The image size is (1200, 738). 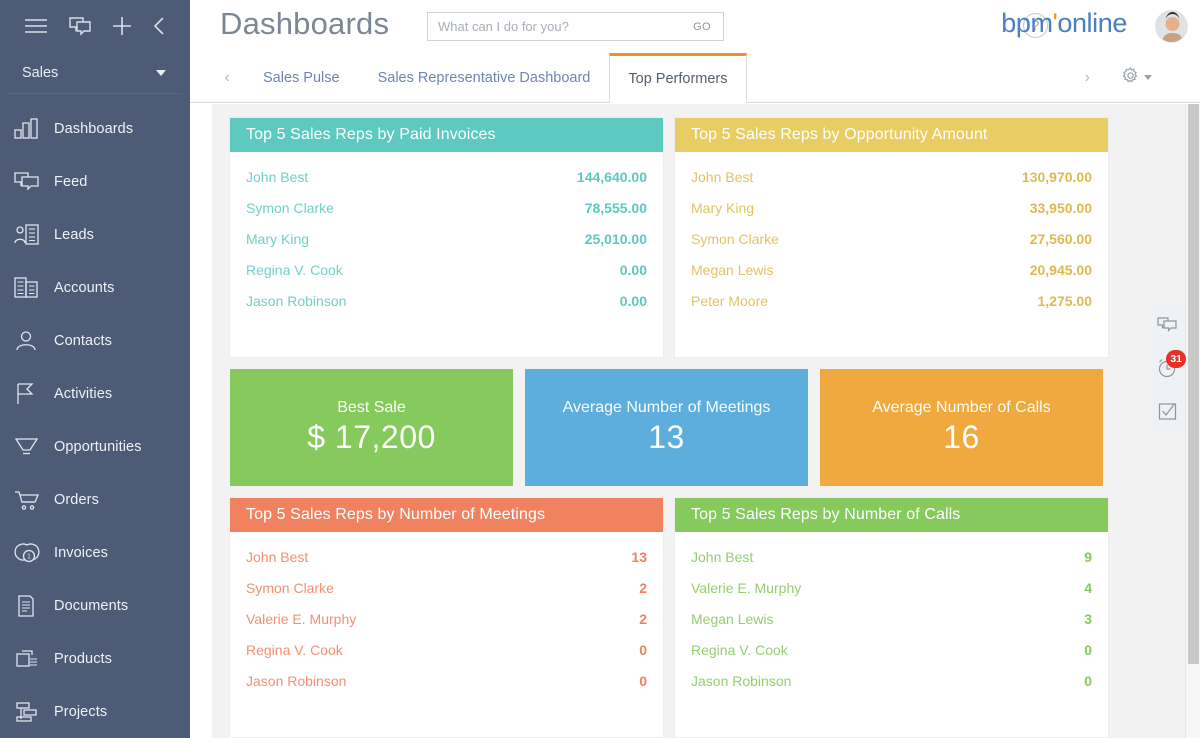 I want to click on kpi-average-meetings: Average Number of Meetings 13, so click(x=666, y=427).